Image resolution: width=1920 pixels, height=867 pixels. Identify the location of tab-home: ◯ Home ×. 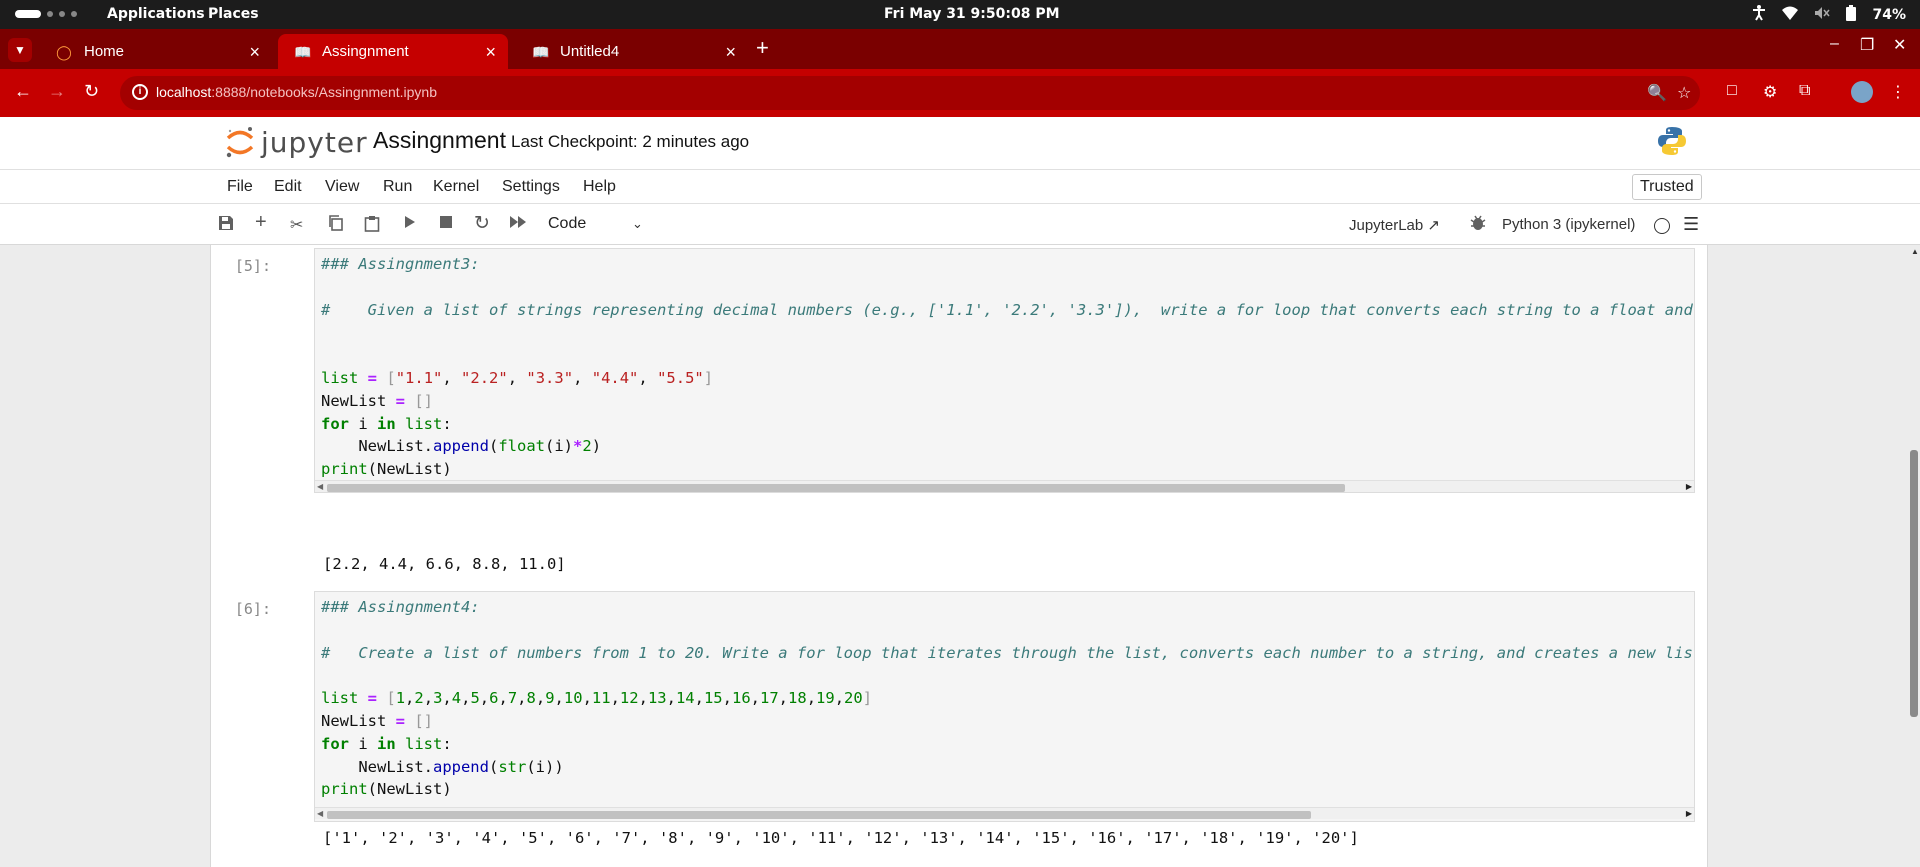
(156, 51).